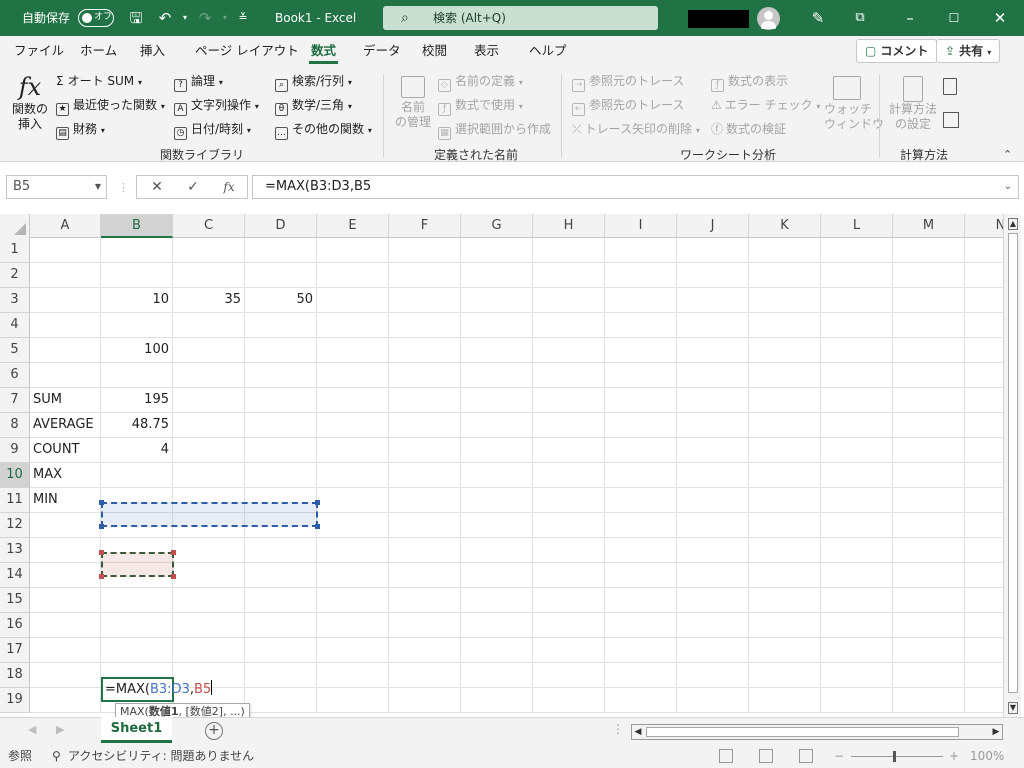 This screenshot has height=768, width=1024. What do you see at coordinates (857, 475) in the screenshot?
I see `cell-l10` at bounding box center [857, 475].